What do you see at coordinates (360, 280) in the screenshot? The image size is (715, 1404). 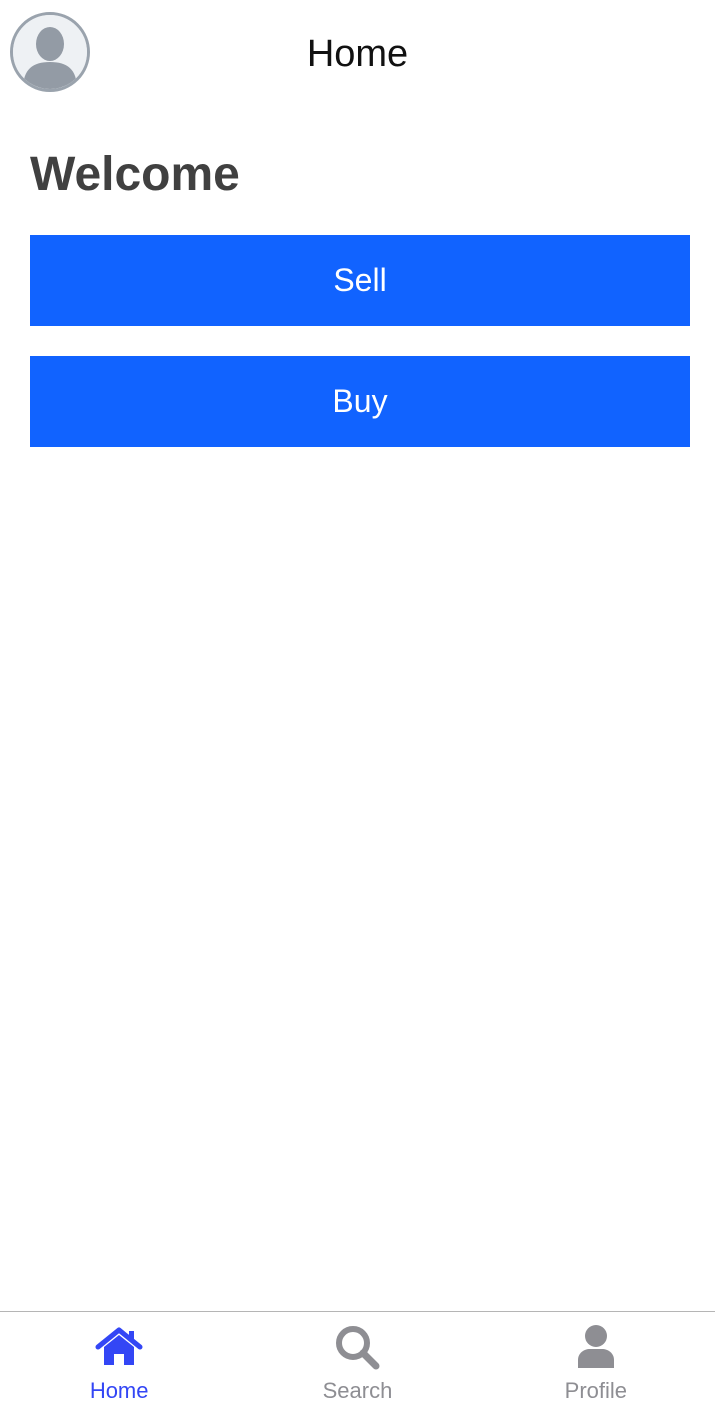 I see `sell-button: Sell` at bounding box center [360, 280].